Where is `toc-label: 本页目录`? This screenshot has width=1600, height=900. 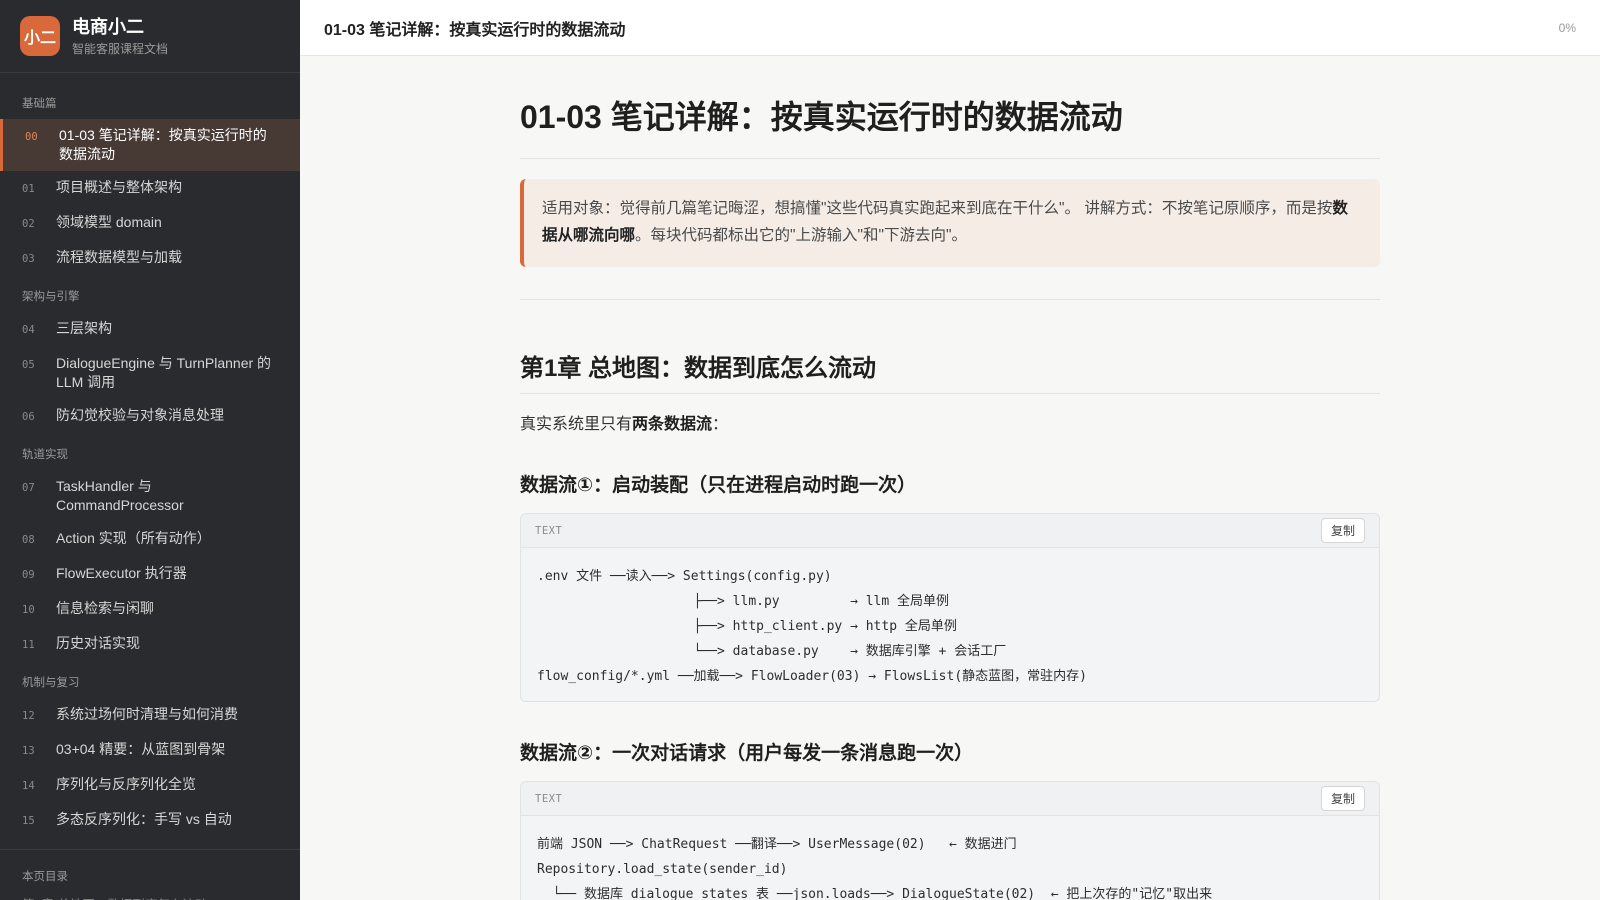
toc-label: 本页目录 is located at coordinates (45, 877).